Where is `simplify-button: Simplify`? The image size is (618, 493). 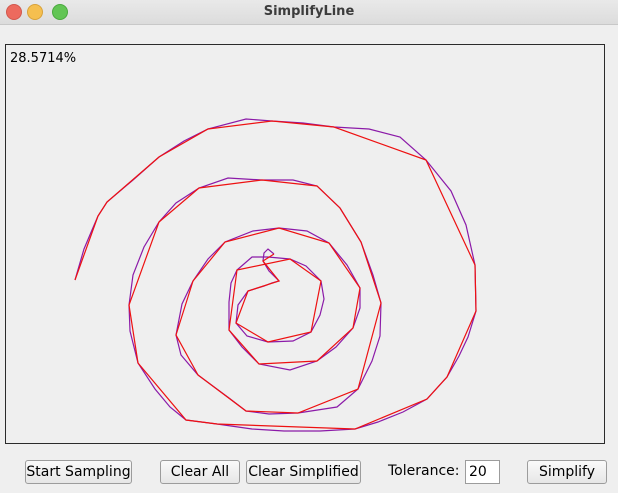 simplify-button: Simplify is located at coordinates (567, 472).